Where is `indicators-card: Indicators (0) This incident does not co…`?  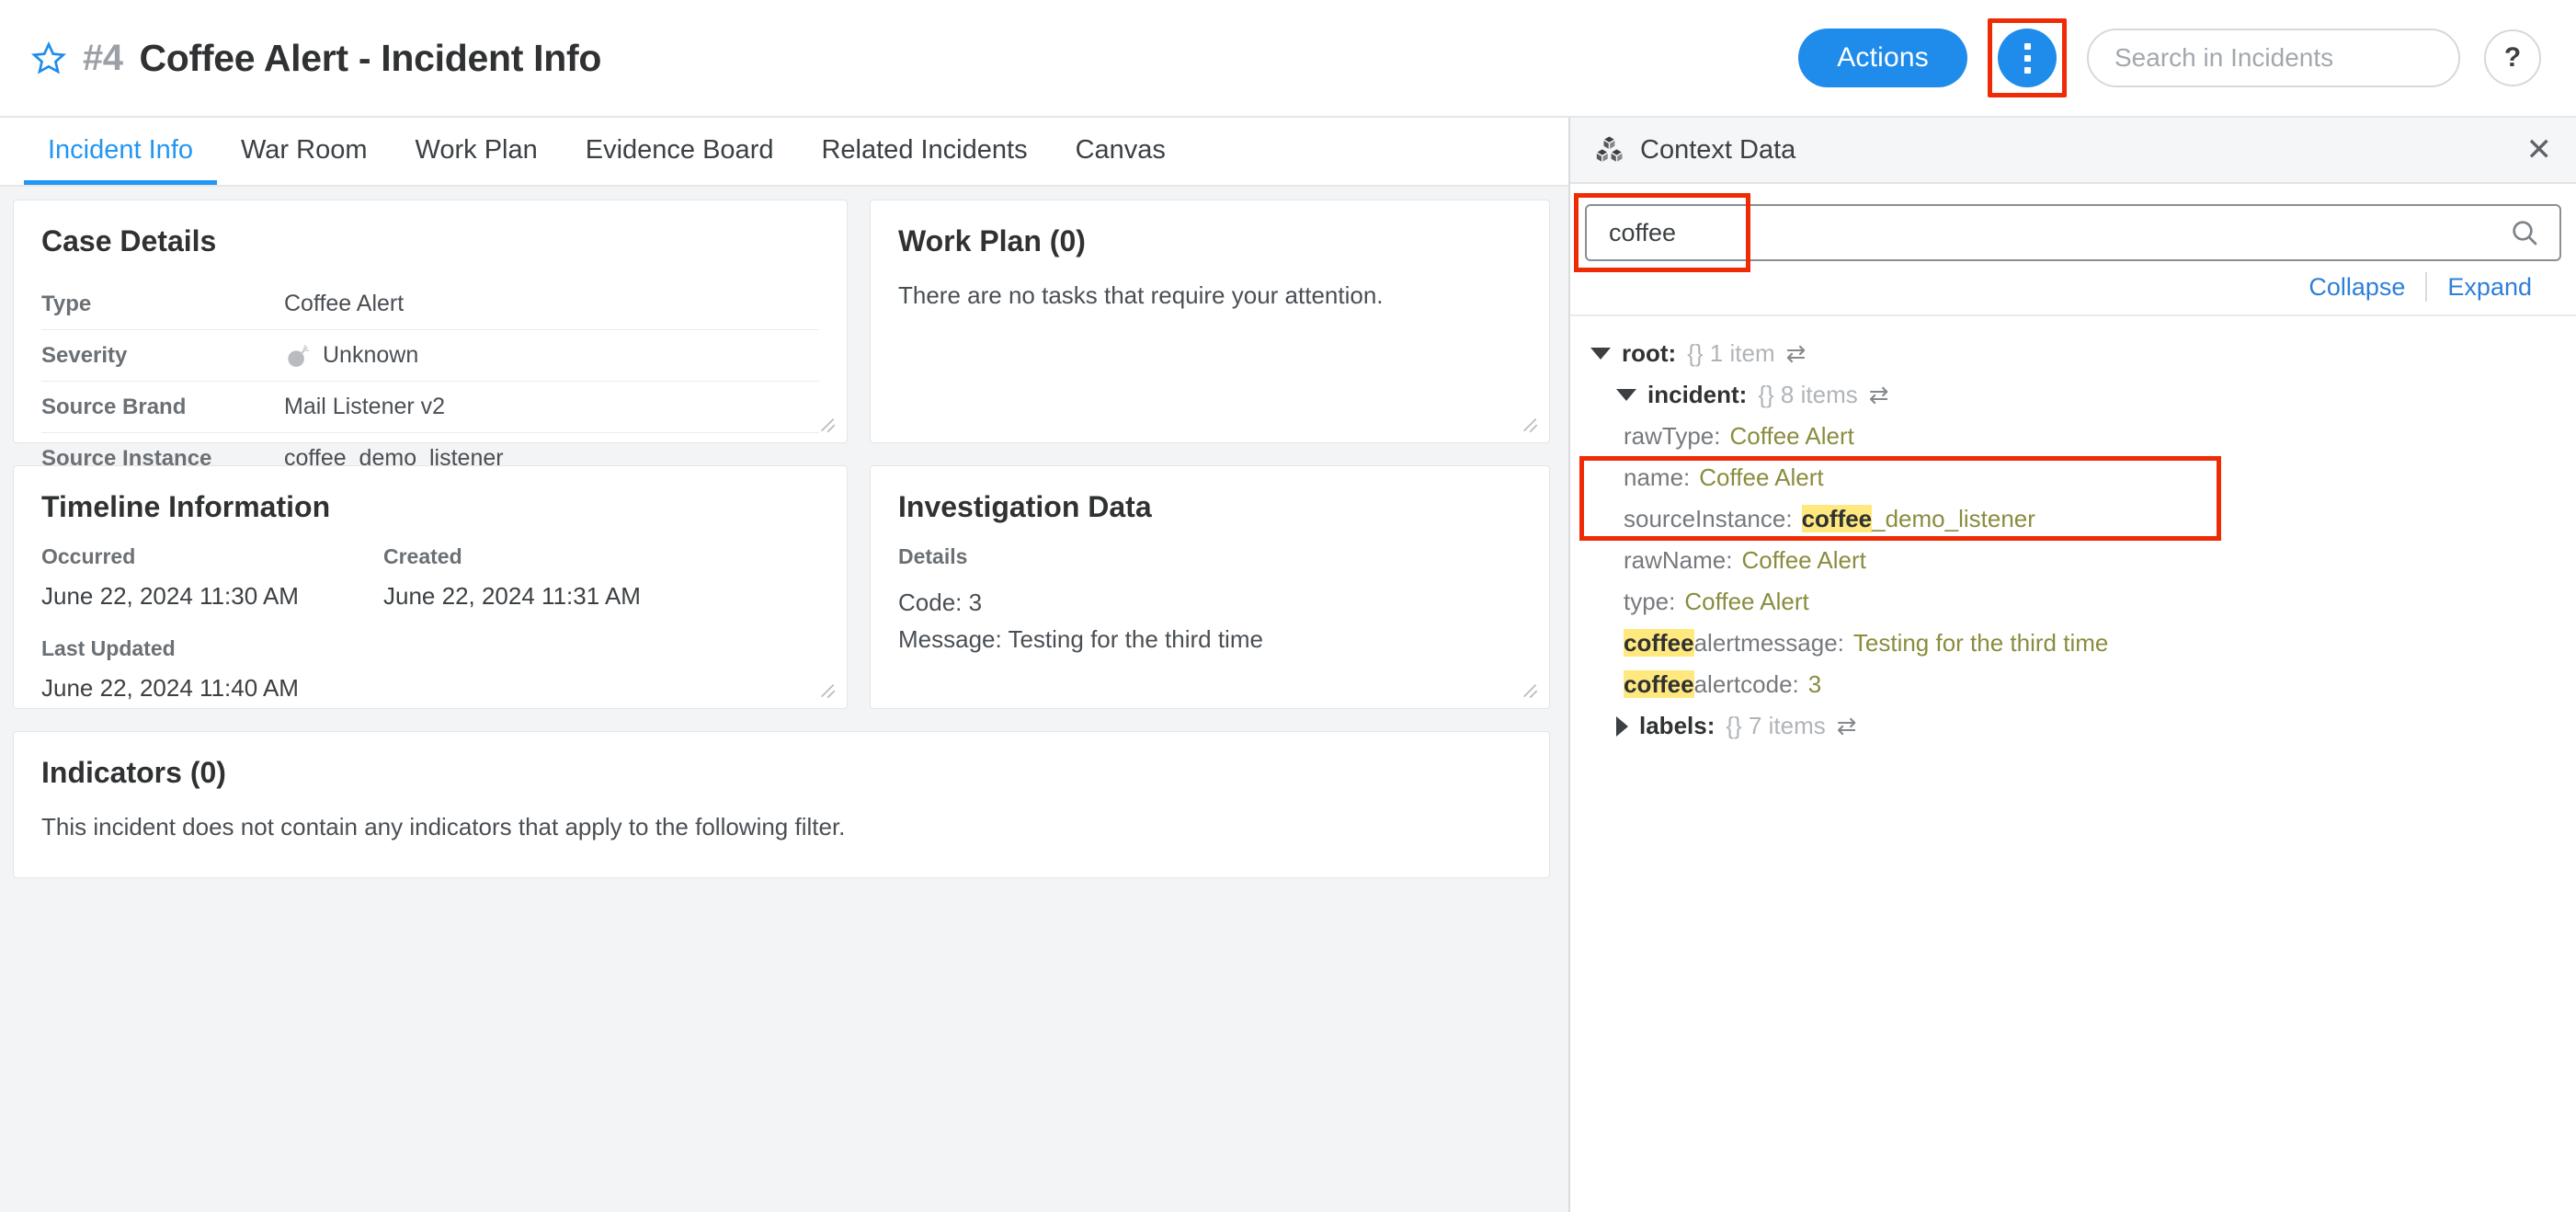
indicators-card: Indicators (0) This incident does not co… is located at coordinates (781, 804).